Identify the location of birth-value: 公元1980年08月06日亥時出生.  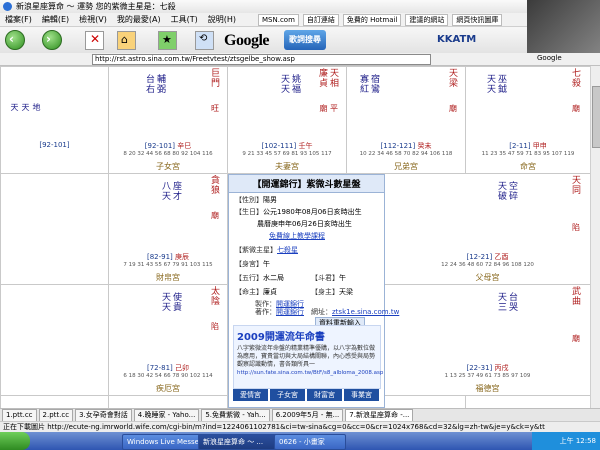
(312, 212).